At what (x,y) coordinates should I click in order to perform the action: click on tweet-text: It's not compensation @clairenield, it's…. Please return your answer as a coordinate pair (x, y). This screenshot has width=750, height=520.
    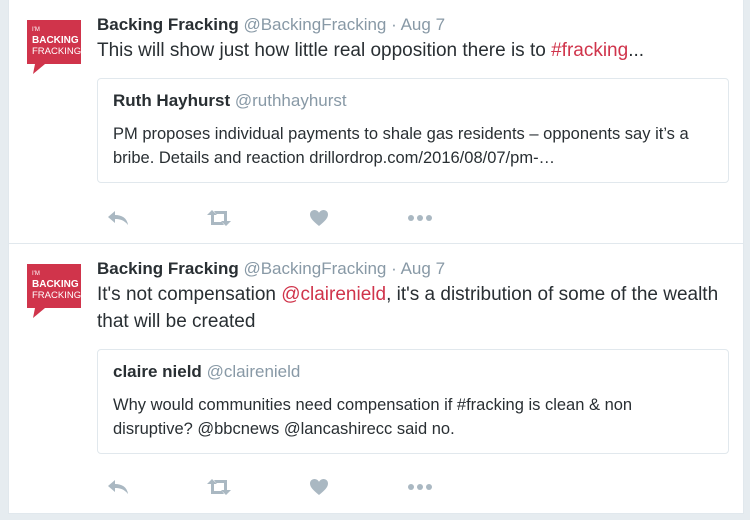
    Looking at the image, I should click on (412, 308).